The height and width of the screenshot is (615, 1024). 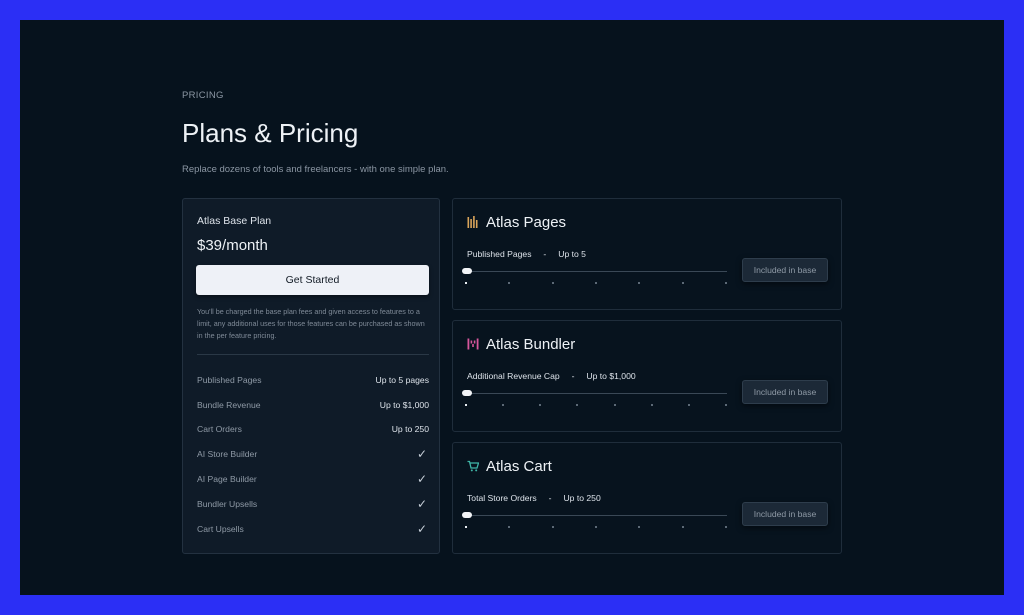 What do you see at coordinates (313, 354) in the screenshot?
I see `divider` at bounding box center [313, 354].